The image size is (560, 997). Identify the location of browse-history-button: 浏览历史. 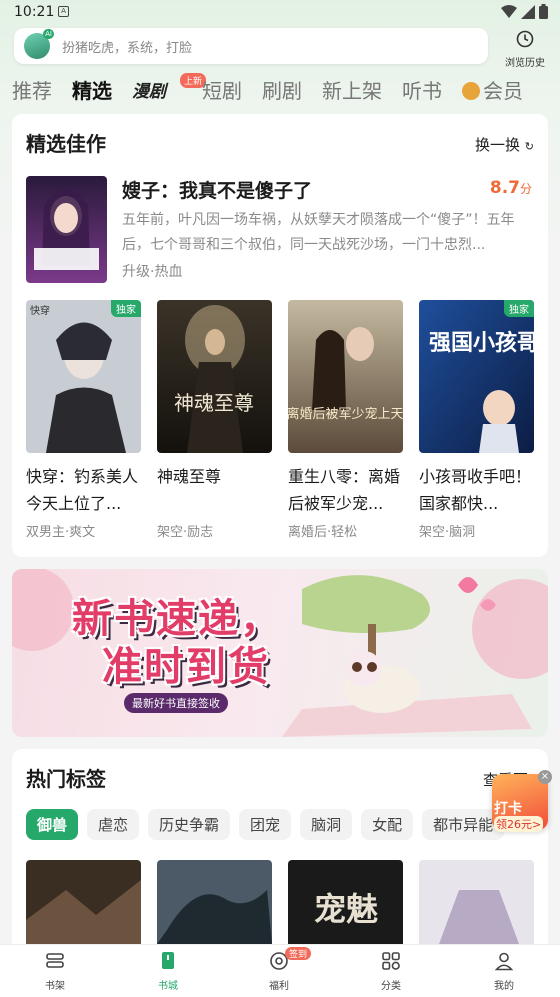
(525, 49).